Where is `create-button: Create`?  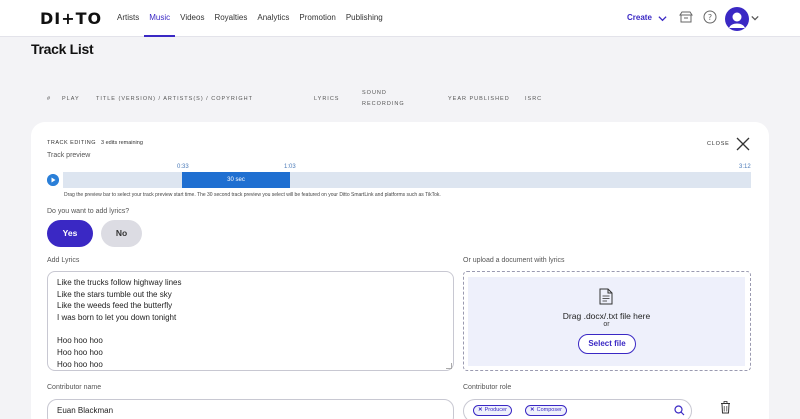
create-button: Create is located at coordinates (639, 17).